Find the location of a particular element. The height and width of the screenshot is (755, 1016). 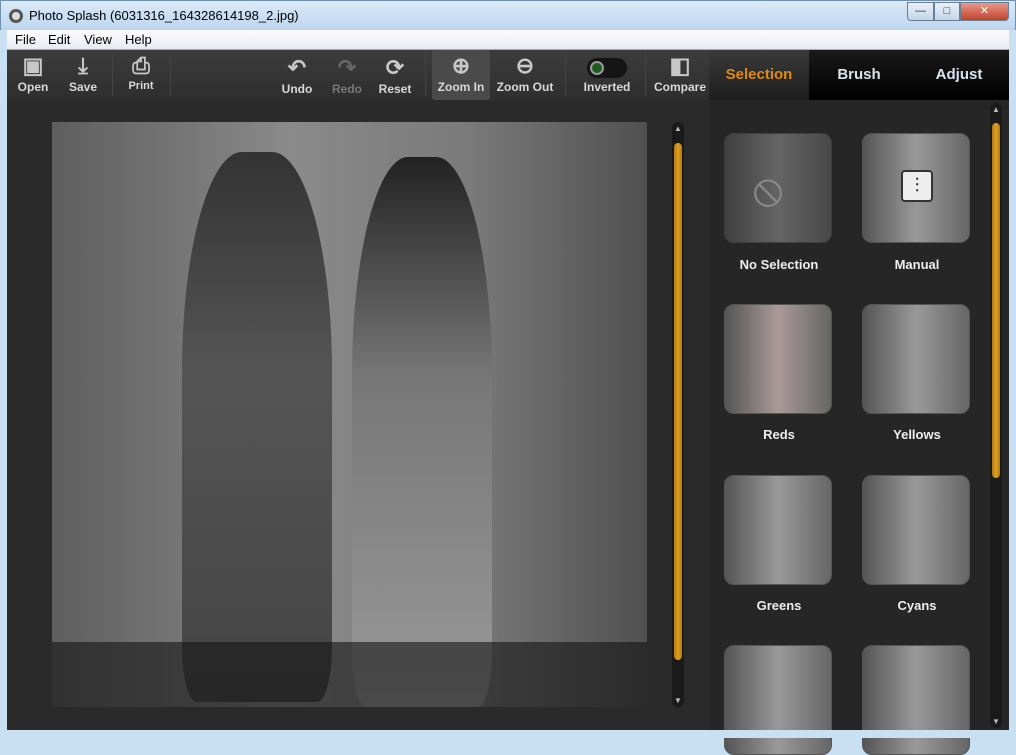

tab-selection: Selection is located at coordinates (759, 75).